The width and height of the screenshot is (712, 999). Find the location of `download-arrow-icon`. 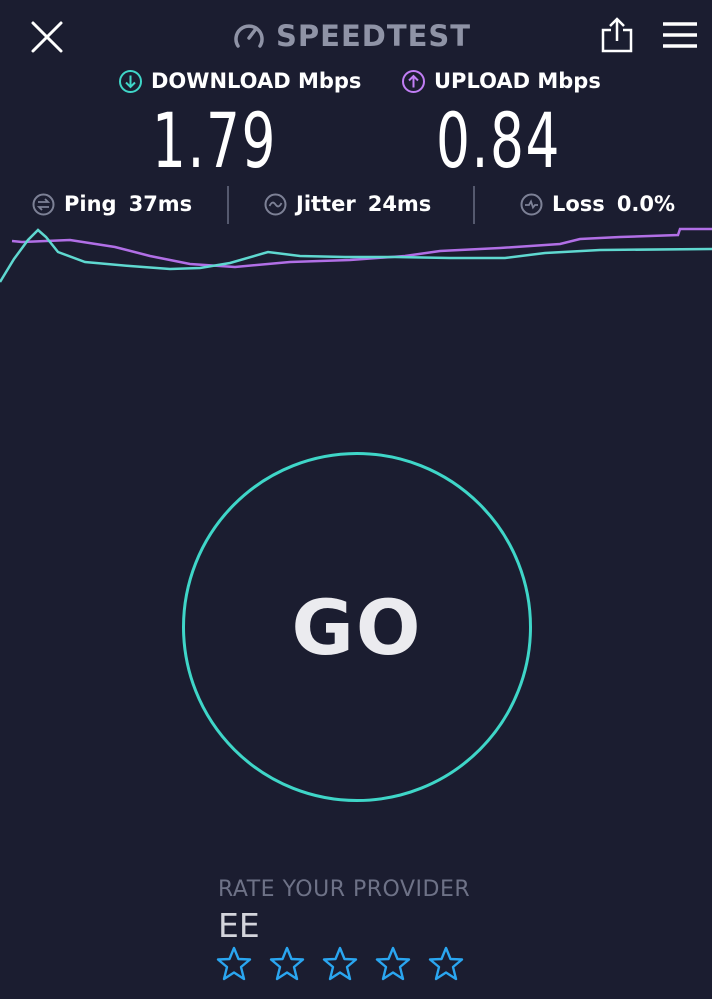

download-arrow-icon is located at coordinates (130, 81).